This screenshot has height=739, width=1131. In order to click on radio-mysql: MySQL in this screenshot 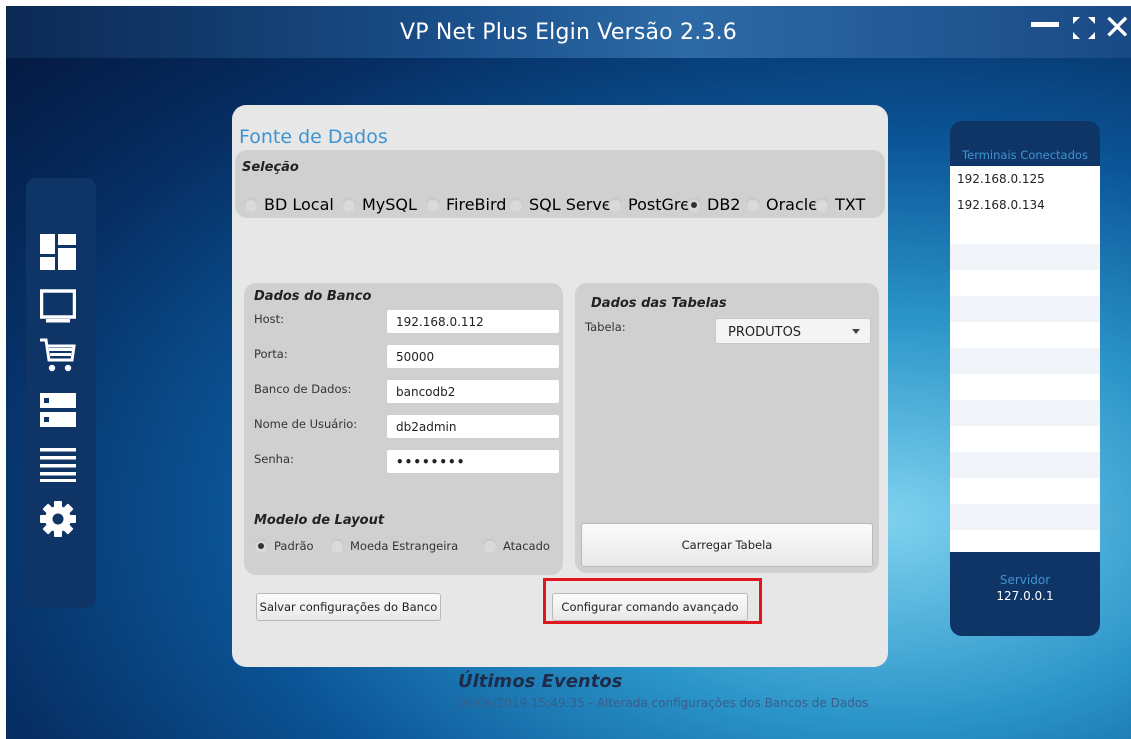, I will do `click(379, 204)`.